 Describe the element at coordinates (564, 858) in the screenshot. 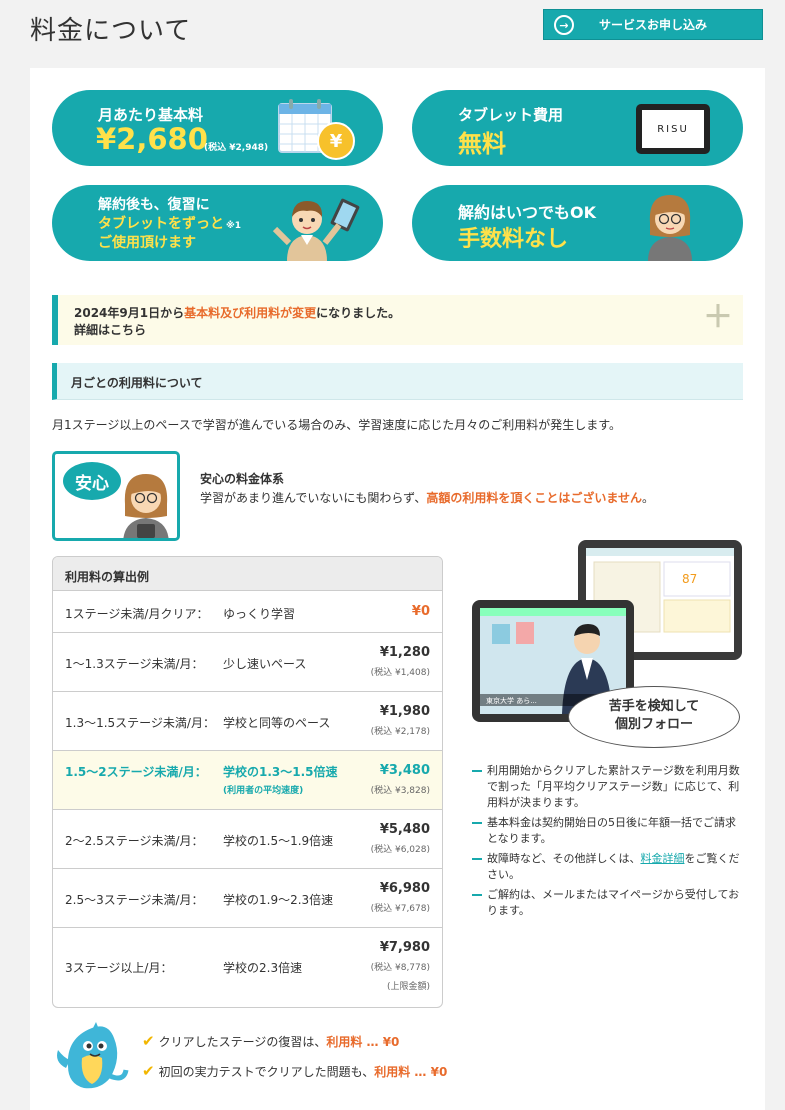

I see `note-prefix: 故障時など、その他詳しくは、` at that location.